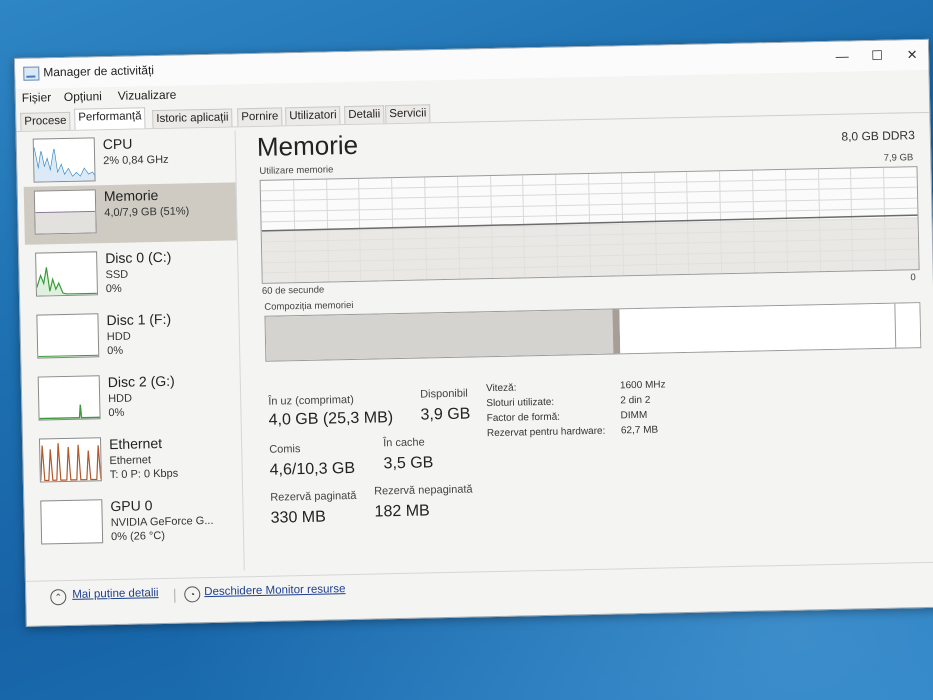 This screenshot has height=700, width=933. I want to click on available-label: Disponibil, so click(444, 394).